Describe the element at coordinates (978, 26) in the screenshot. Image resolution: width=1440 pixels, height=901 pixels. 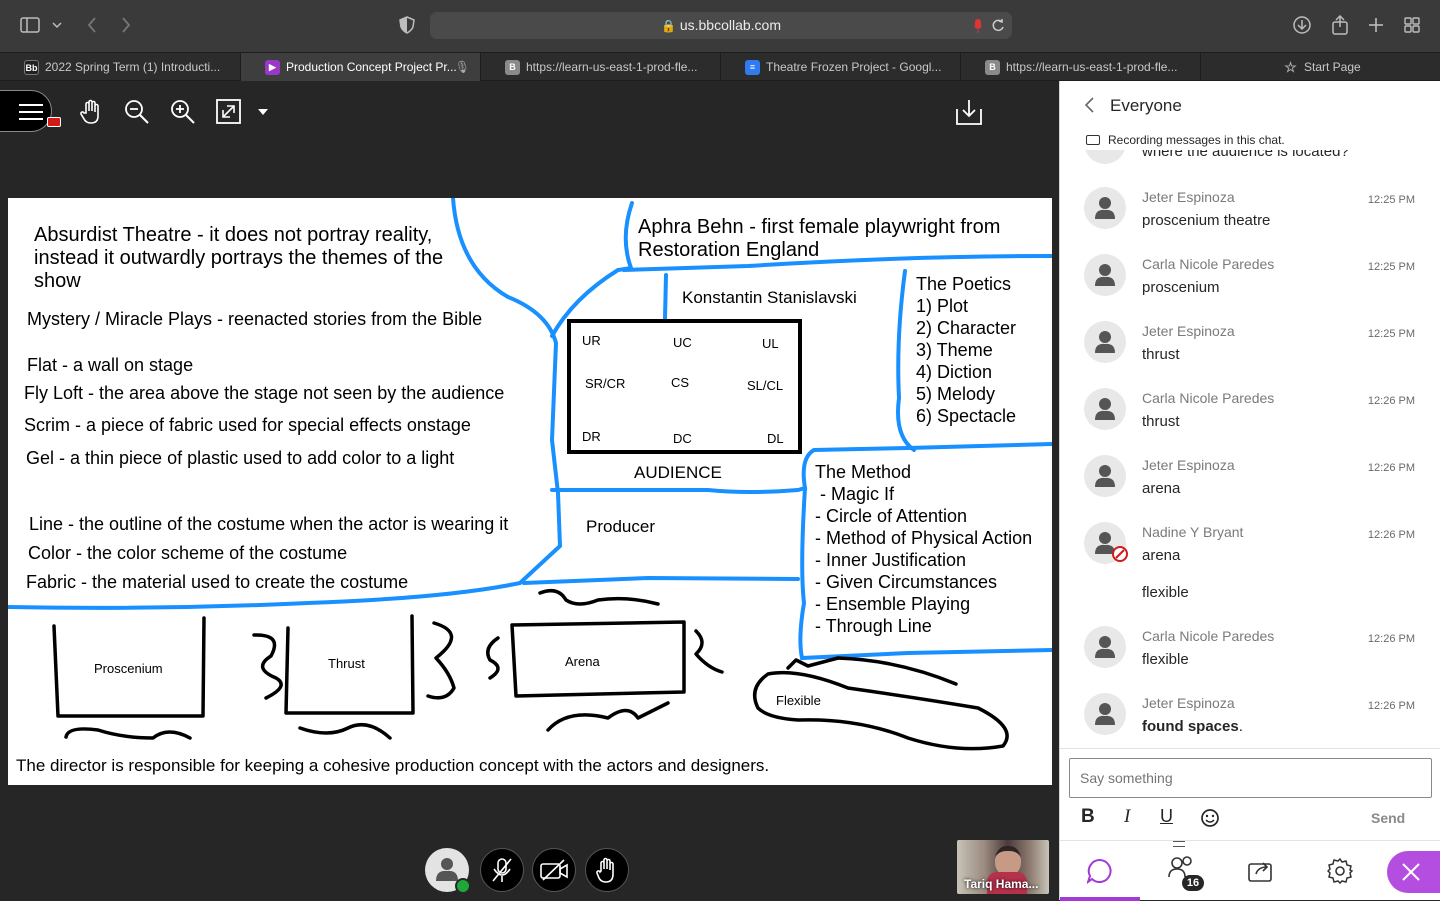
I see `microphone-recording-icon` at that location.